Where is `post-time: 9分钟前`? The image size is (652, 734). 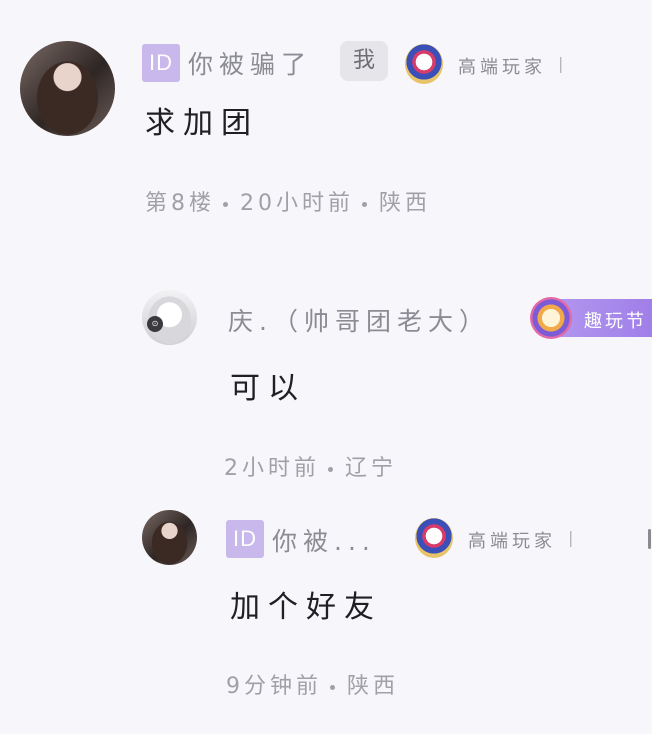 post-time: 9分钟前 is located at coordinates (274, 686).